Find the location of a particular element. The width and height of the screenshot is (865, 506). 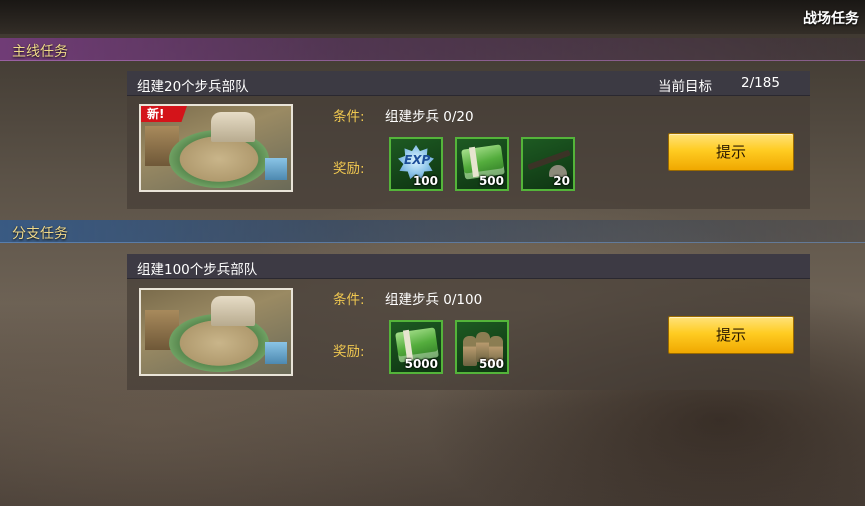

main-quest-section-header: 主线任务 is located at coordinates (432, 49).